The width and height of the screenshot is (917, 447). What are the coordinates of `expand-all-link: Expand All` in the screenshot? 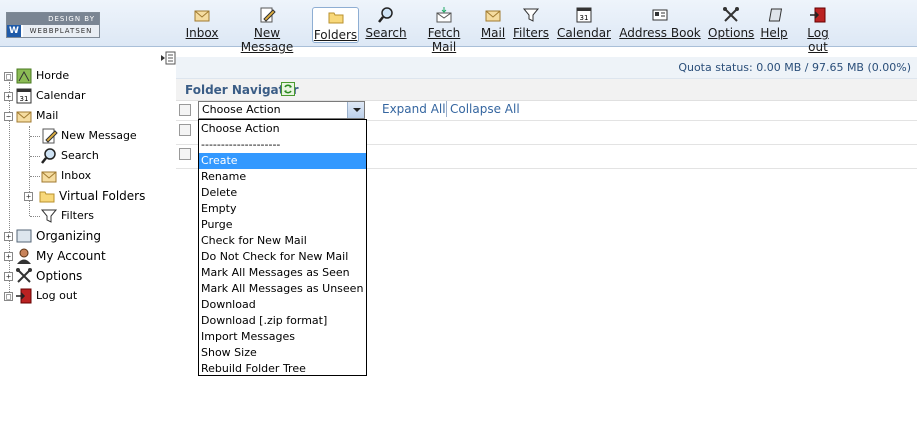 It's located at (414, 109).